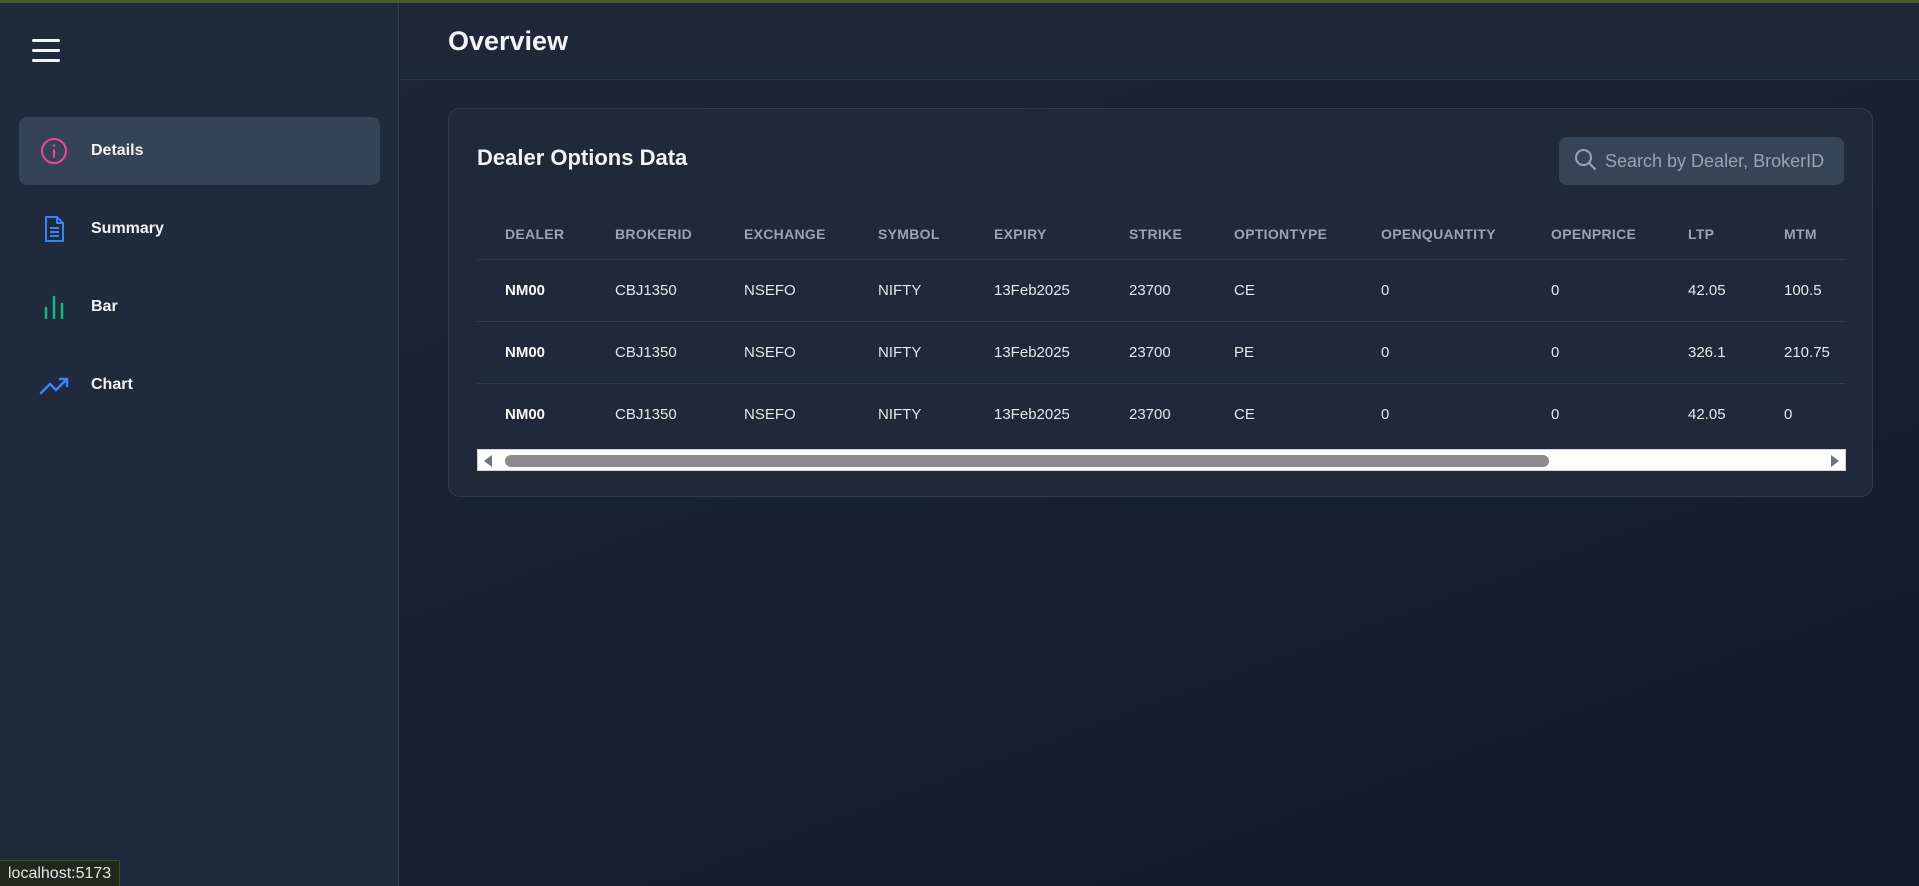  Describe the element at coordinates (1835, 461) in the screenshot. I see `scroll-right-arrow-icon` at that location.